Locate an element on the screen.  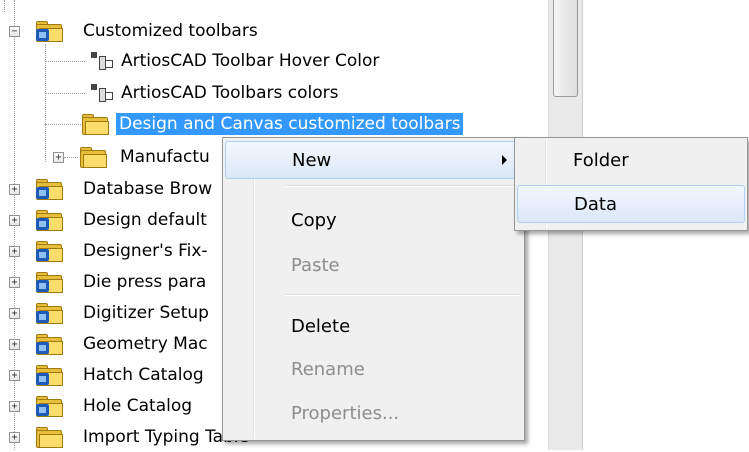
tree-item-label: Database Brow is located at coordinates (148, 189).